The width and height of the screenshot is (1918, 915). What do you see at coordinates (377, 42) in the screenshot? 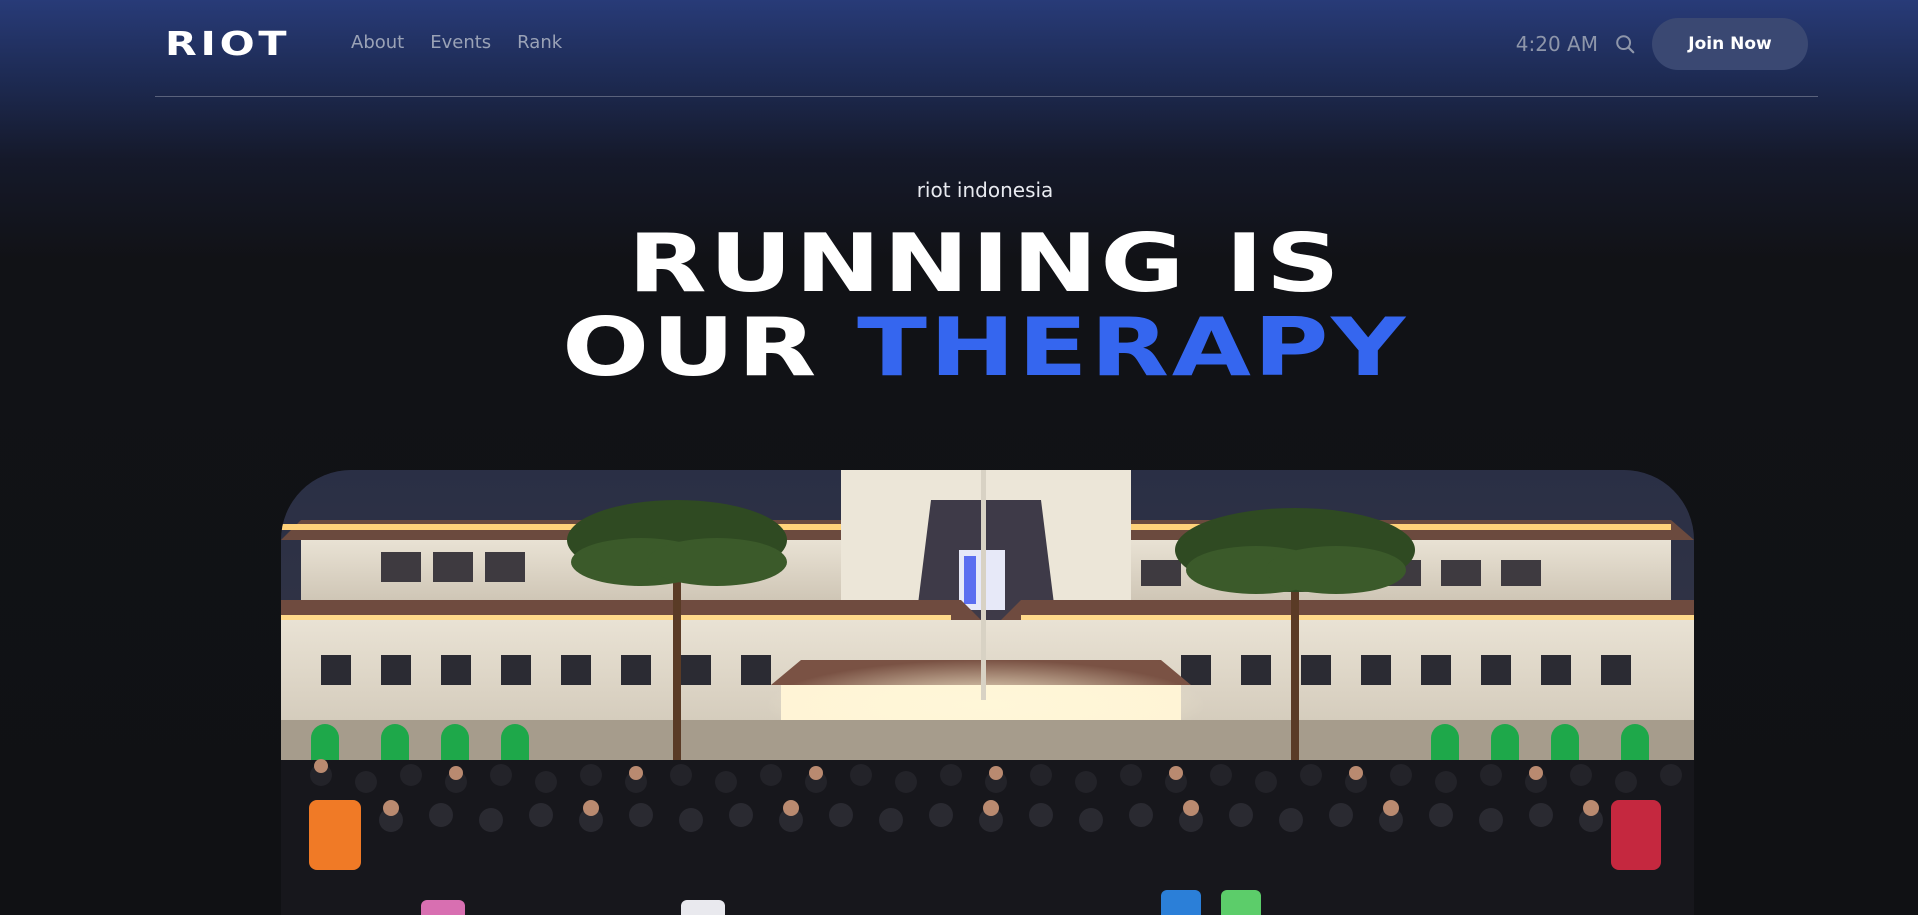
I see `nav-link-about: About` at bounding box center [377, 42].